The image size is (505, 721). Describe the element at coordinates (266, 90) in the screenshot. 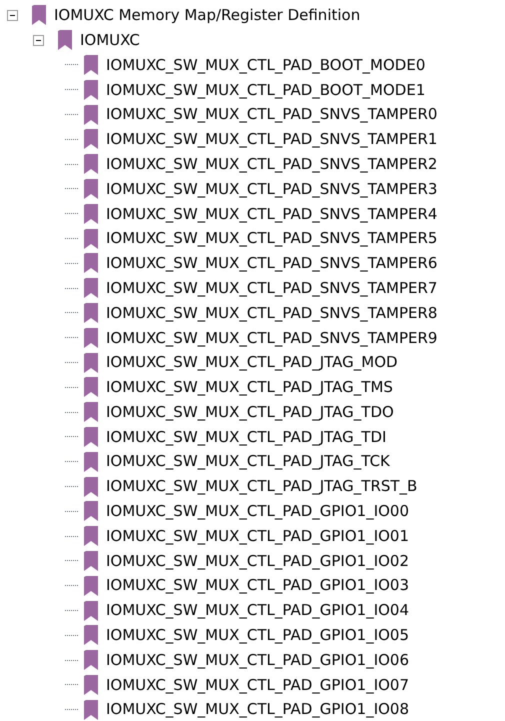

I see `bookmark-label: IOMUXC_SW_MUX_CTL_PAD_BOOT_MODE1` at that location.